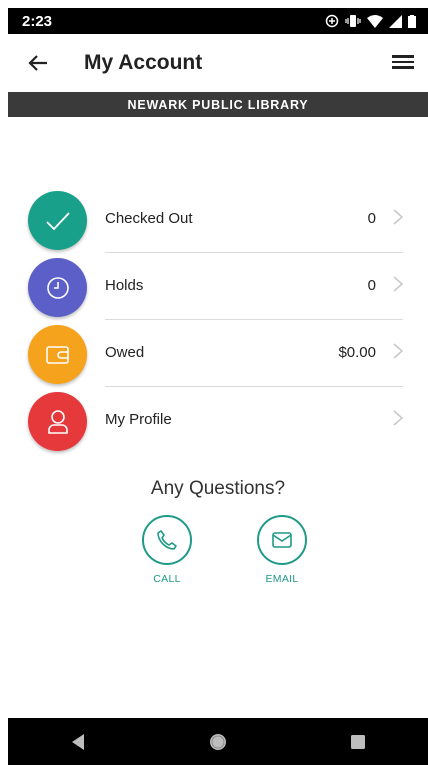 The width and height of the screenshot is (428, 765). I want to click on arrow-left-icon, so click(37, 63).